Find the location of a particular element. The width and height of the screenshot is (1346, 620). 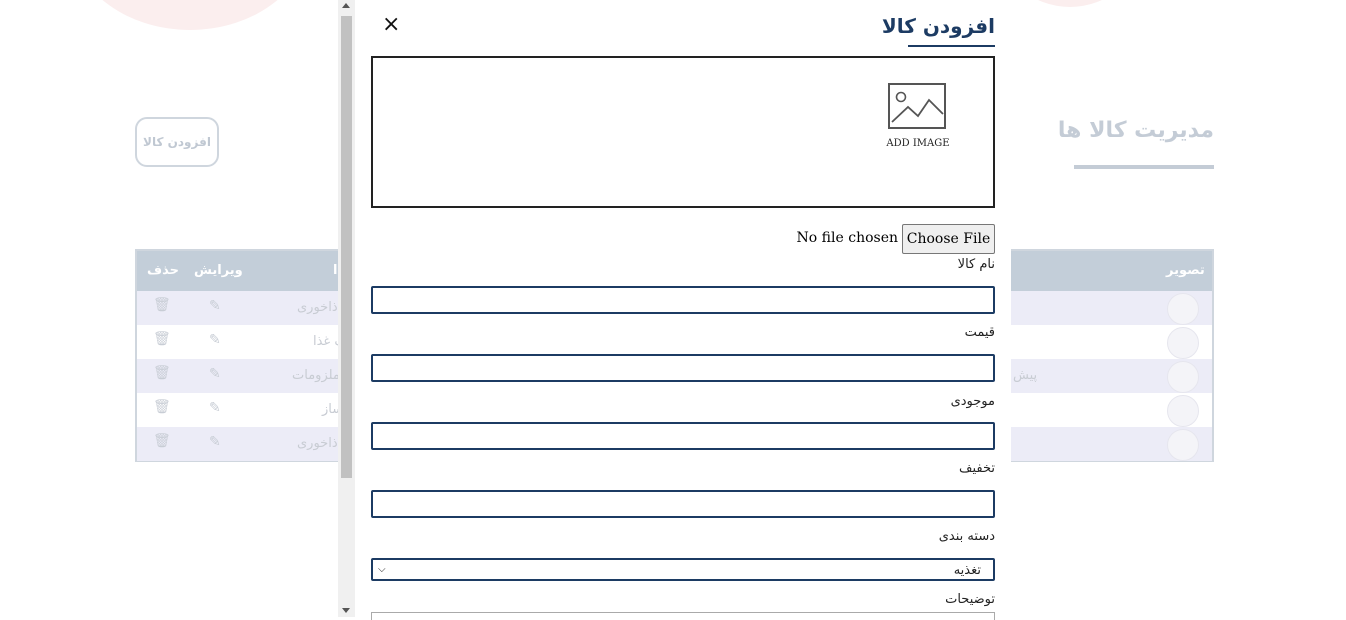

choose-file-button: Choose File is located at coordinates (948, 239).